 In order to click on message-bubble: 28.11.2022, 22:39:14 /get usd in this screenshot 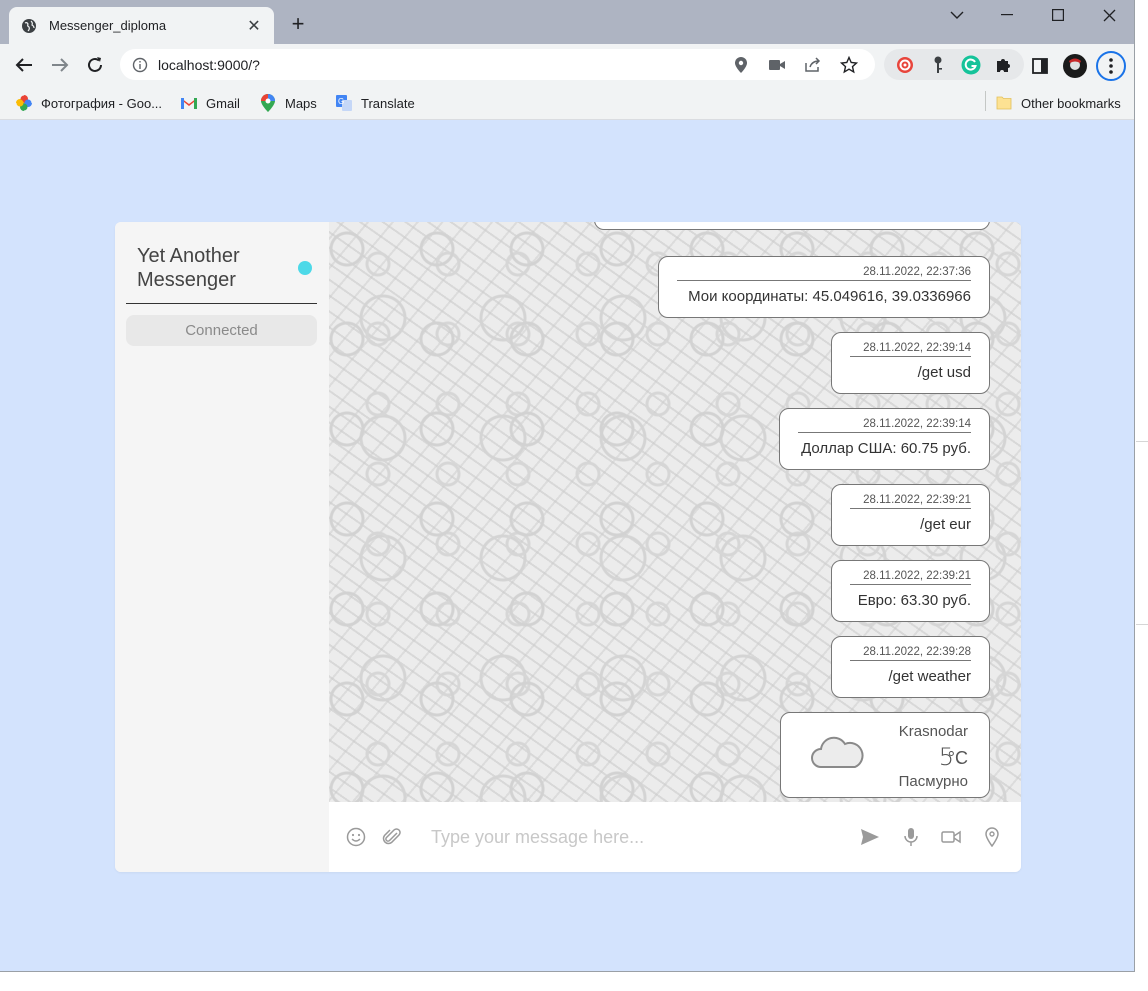, I will do `click(910, 363)`.